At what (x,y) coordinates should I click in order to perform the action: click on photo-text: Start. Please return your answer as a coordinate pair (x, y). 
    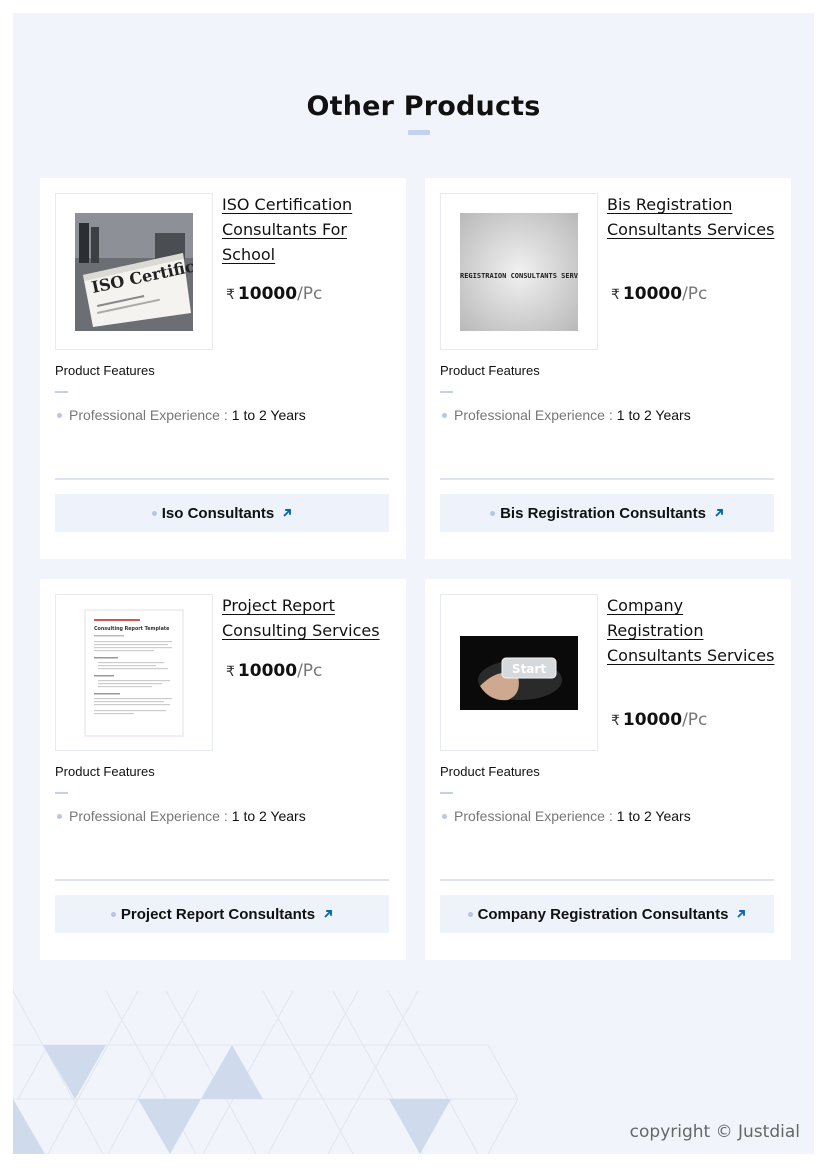
    Looking at the image, I should click on (529, 669).